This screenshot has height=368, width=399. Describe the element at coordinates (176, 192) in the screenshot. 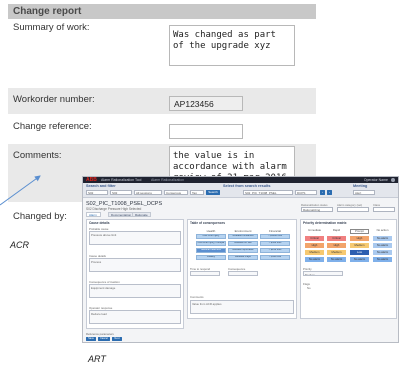

I see `filter-status: Consensus` at that location.